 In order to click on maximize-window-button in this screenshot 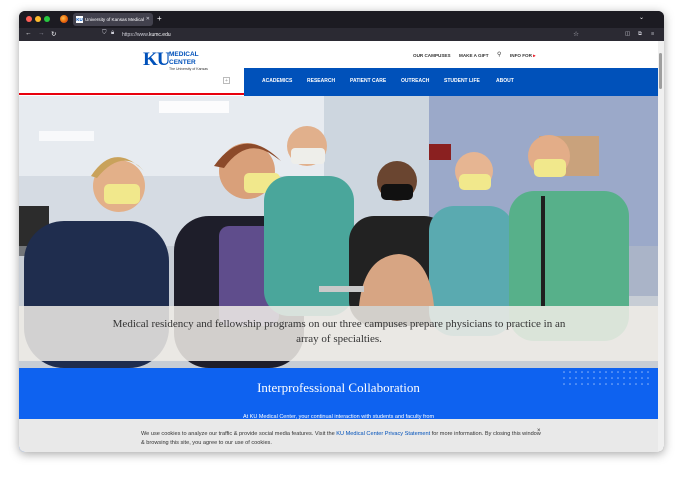, I will do `click(47, 19)`.